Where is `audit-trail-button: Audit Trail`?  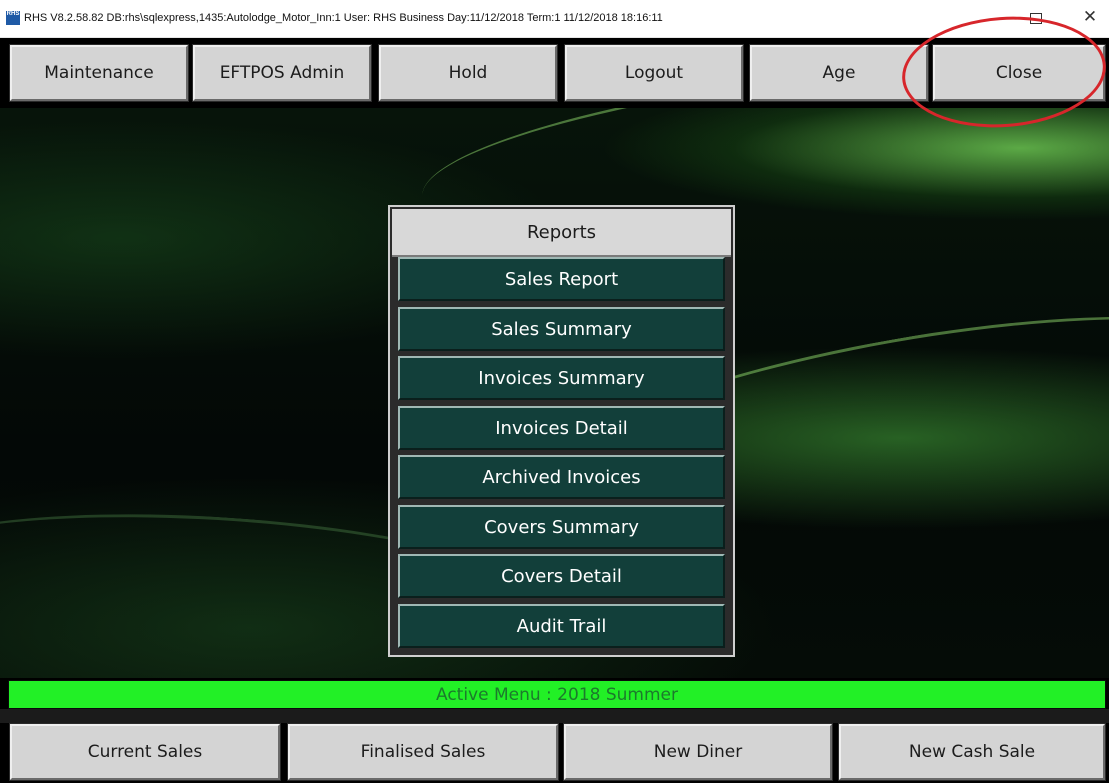 audit-trail-button: Audit Trail is located at coordinates (561, 626).